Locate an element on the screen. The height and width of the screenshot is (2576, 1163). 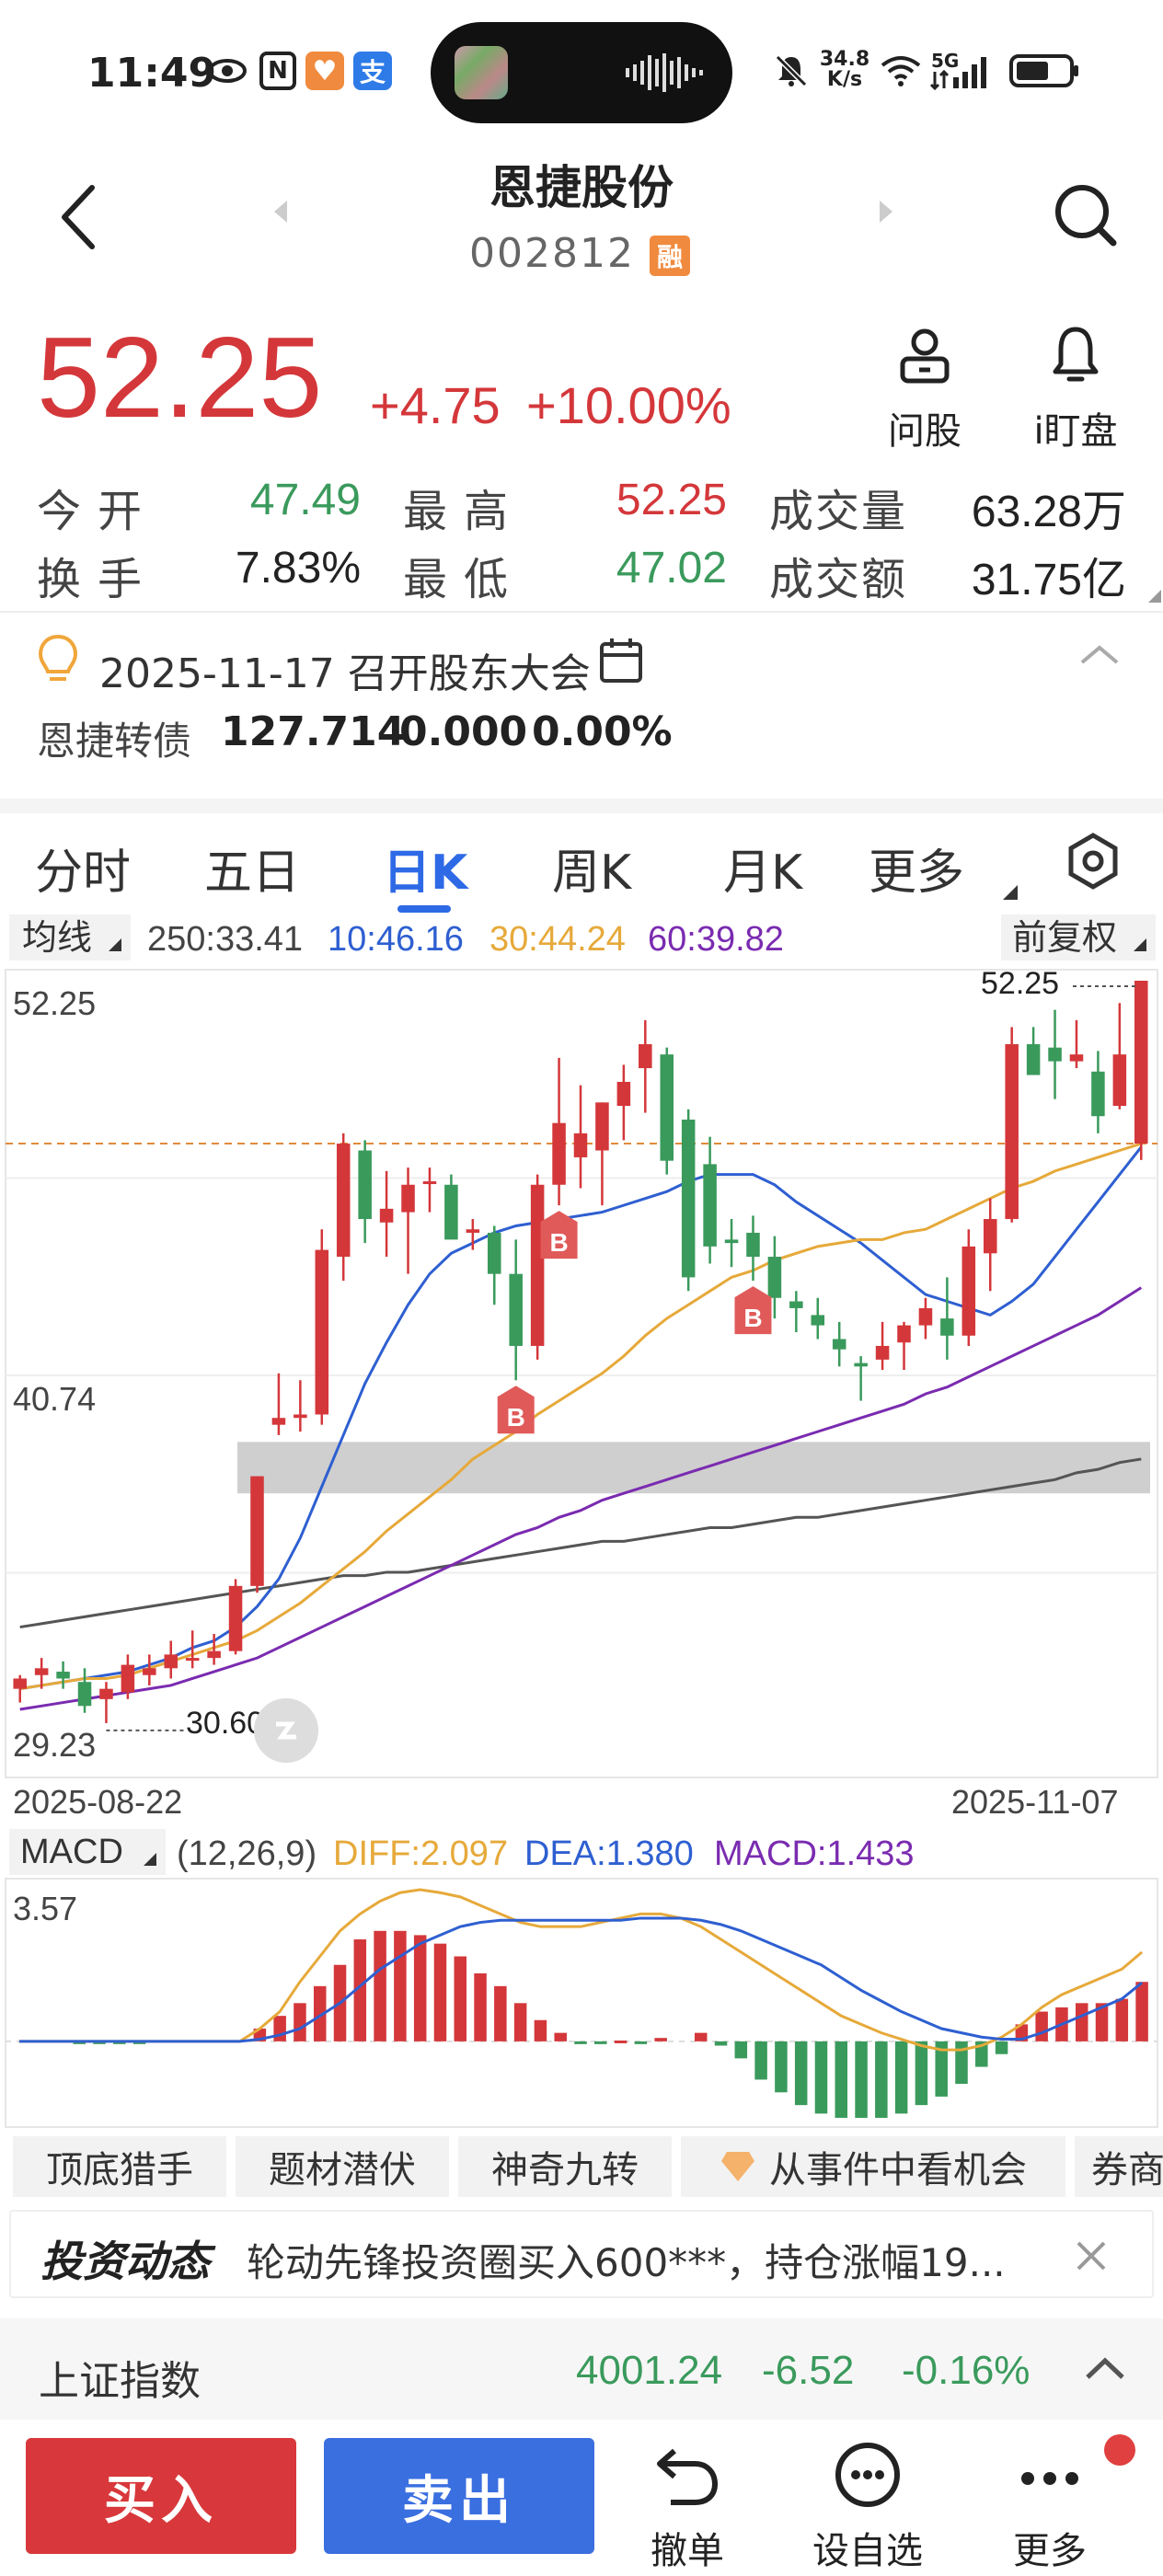
ma30-value: 30:44.24 is located at coordinates (557, 939).